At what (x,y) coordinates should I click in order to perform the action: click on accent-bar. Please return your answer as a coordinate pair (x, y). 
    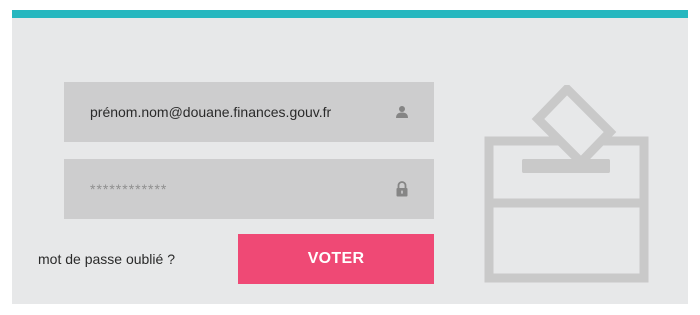
    Looking at the image, I should click on (350, 14).